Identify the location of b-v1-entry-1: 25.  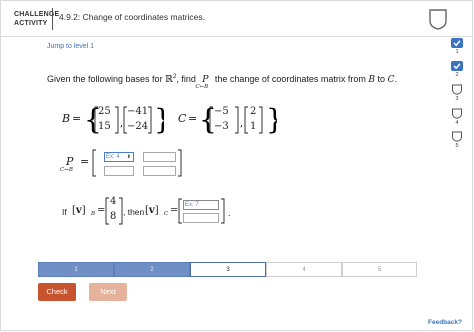
(104, 111).